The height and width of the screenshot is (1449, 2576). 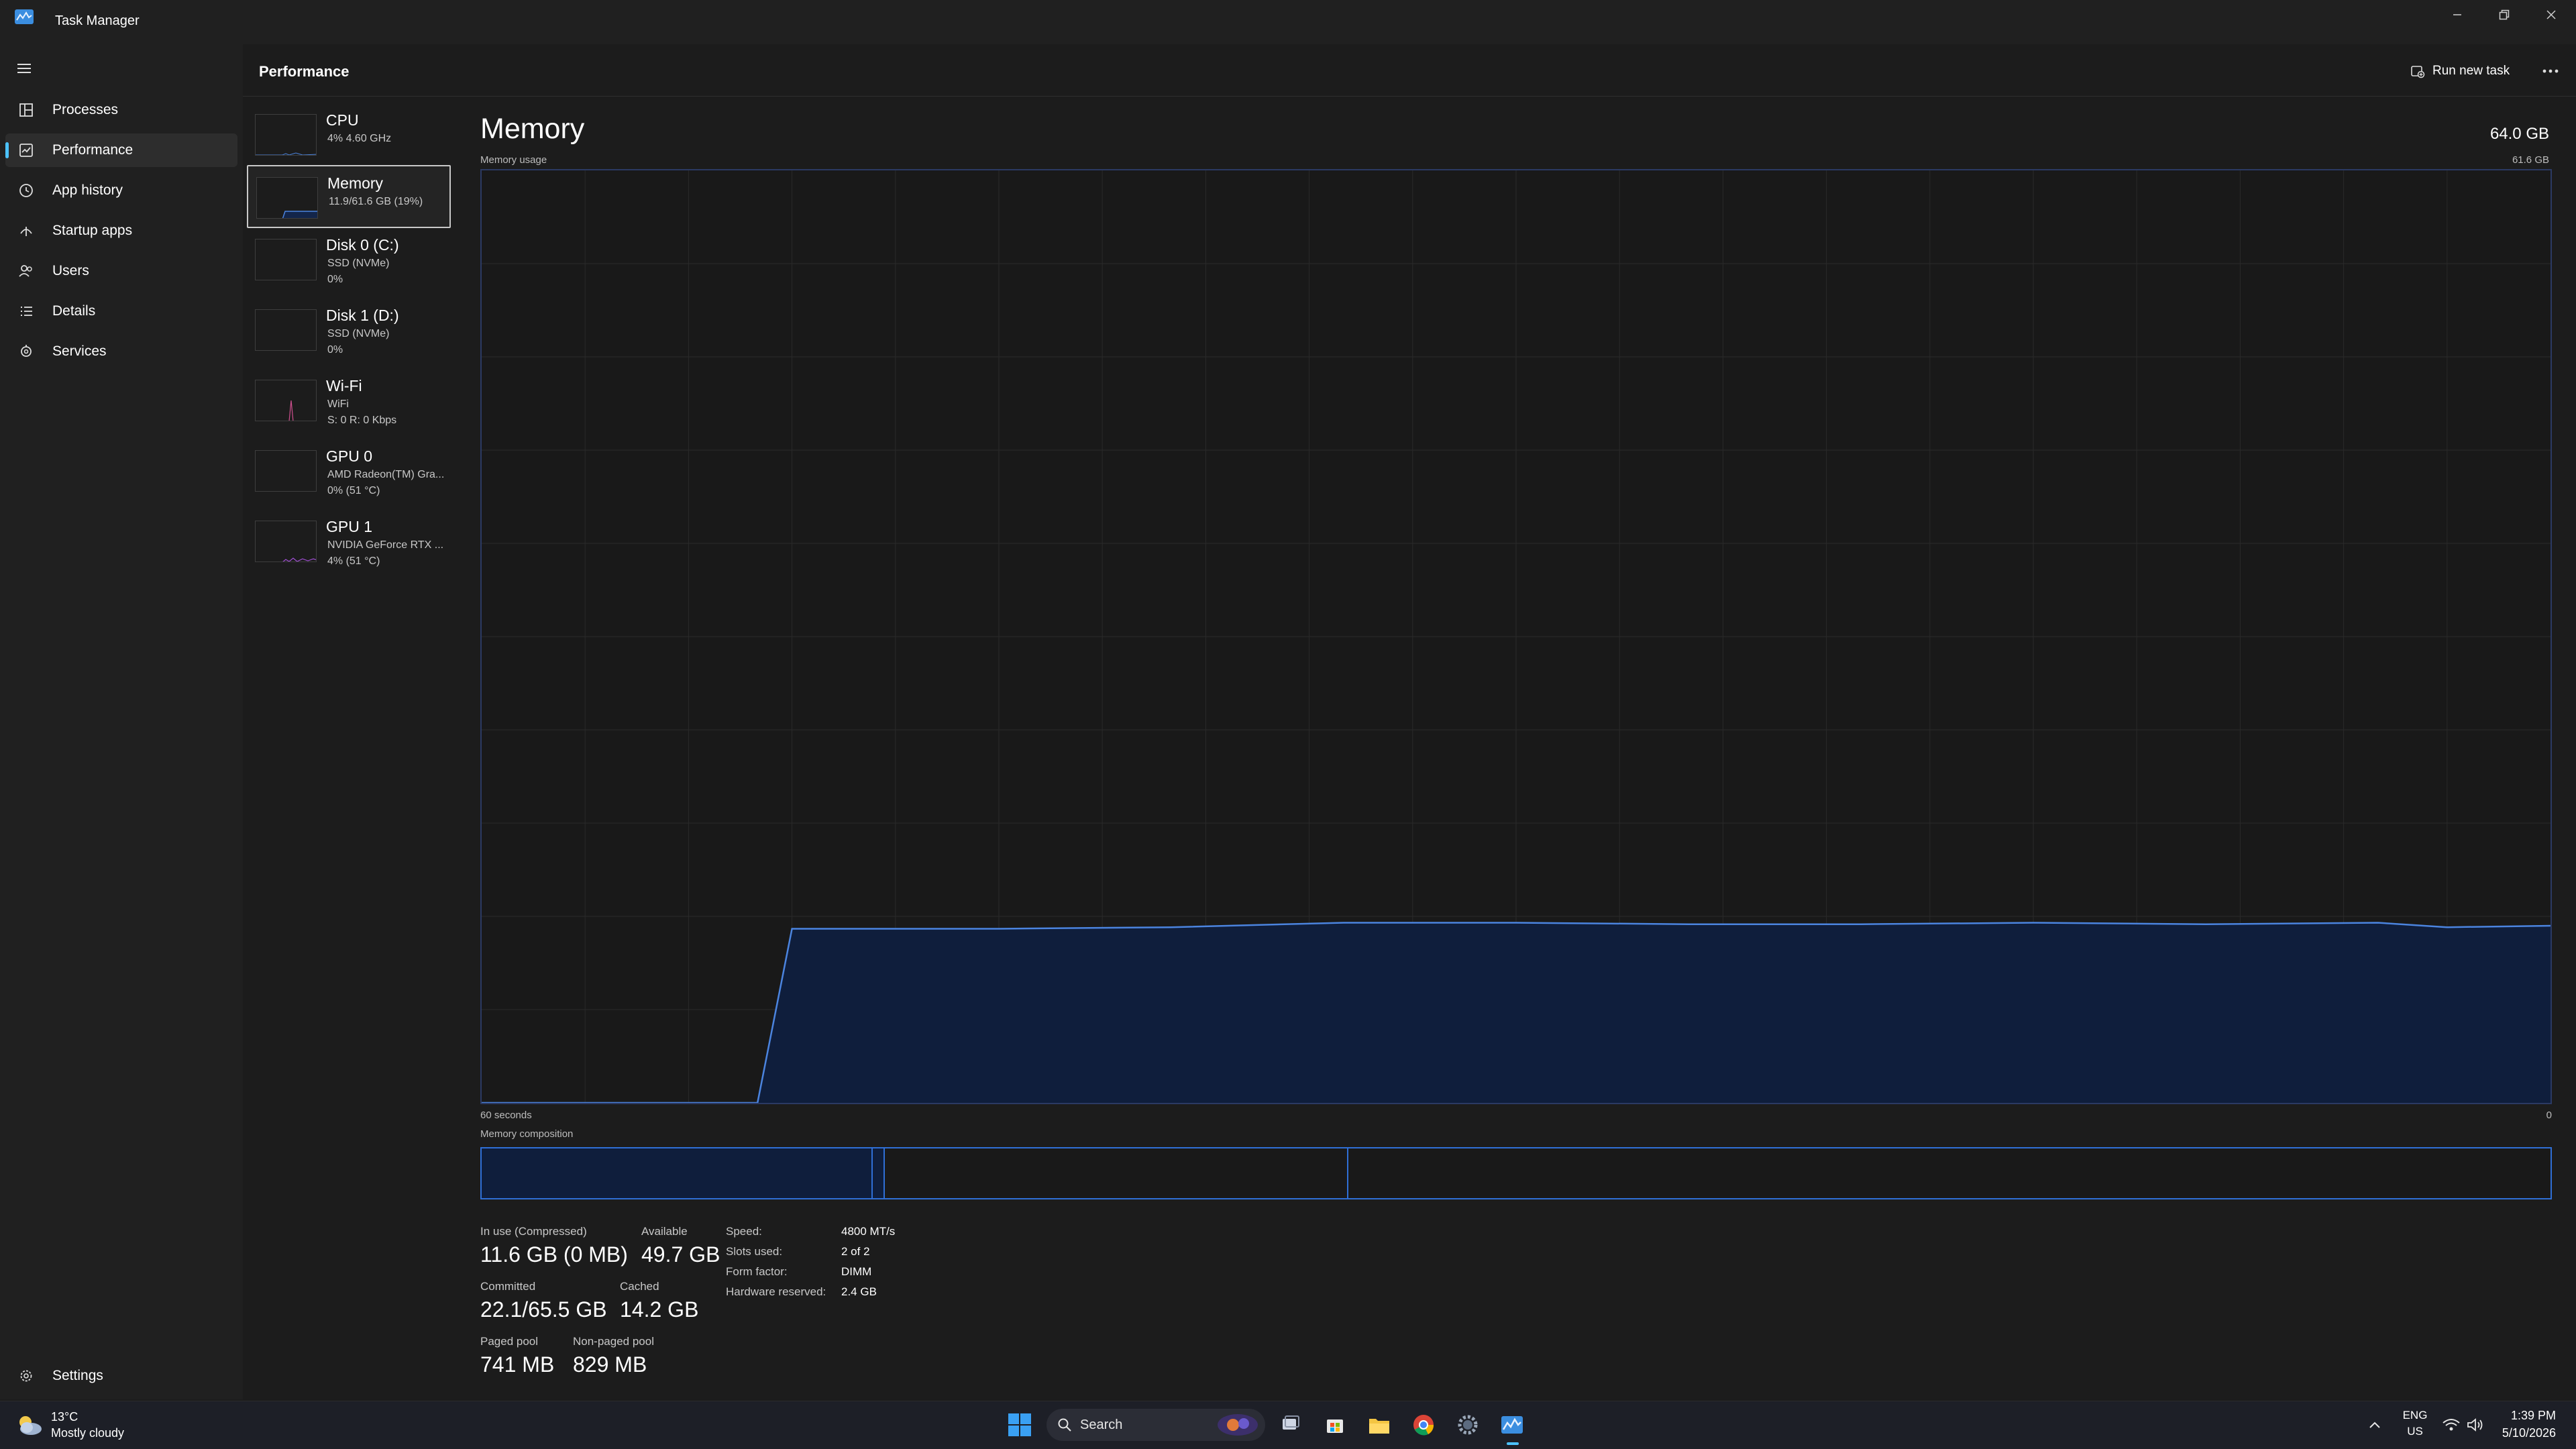 What do you see at coordinates (776, 1291) in the screenshot?
I see `hardware-reserved-label: Hardware reserved:` at bounding box center [776, 1291].